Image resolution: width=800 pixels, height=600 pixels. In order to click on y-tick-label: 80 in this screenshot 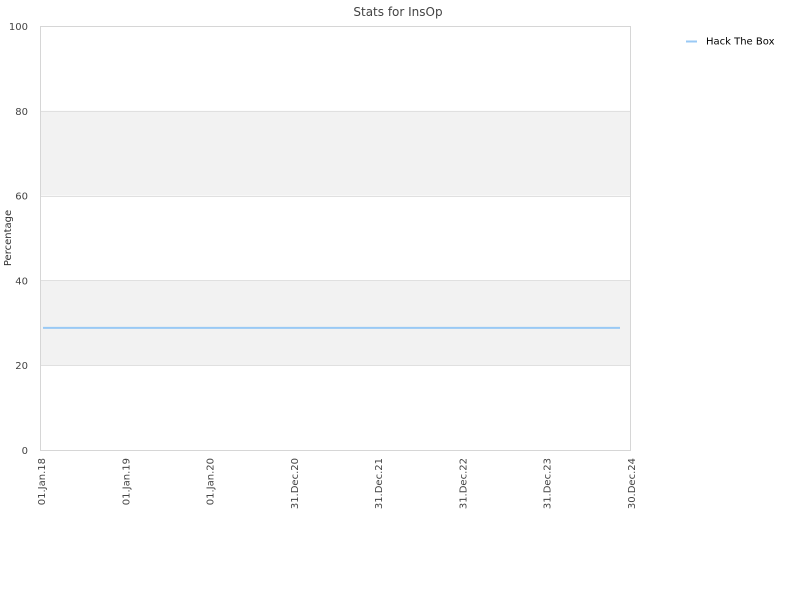, I will do `click(21, 112)`.